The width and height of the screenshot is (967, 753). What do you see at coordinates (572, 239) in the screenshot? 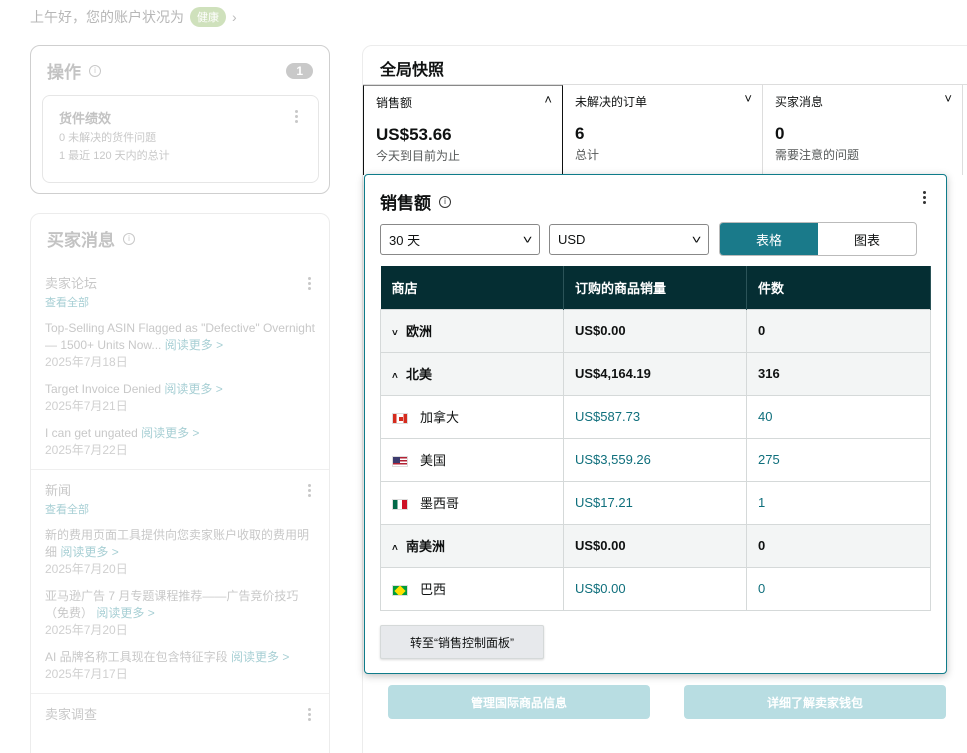
I see `currency-select-value: USD` at bounding box center [572, 239].